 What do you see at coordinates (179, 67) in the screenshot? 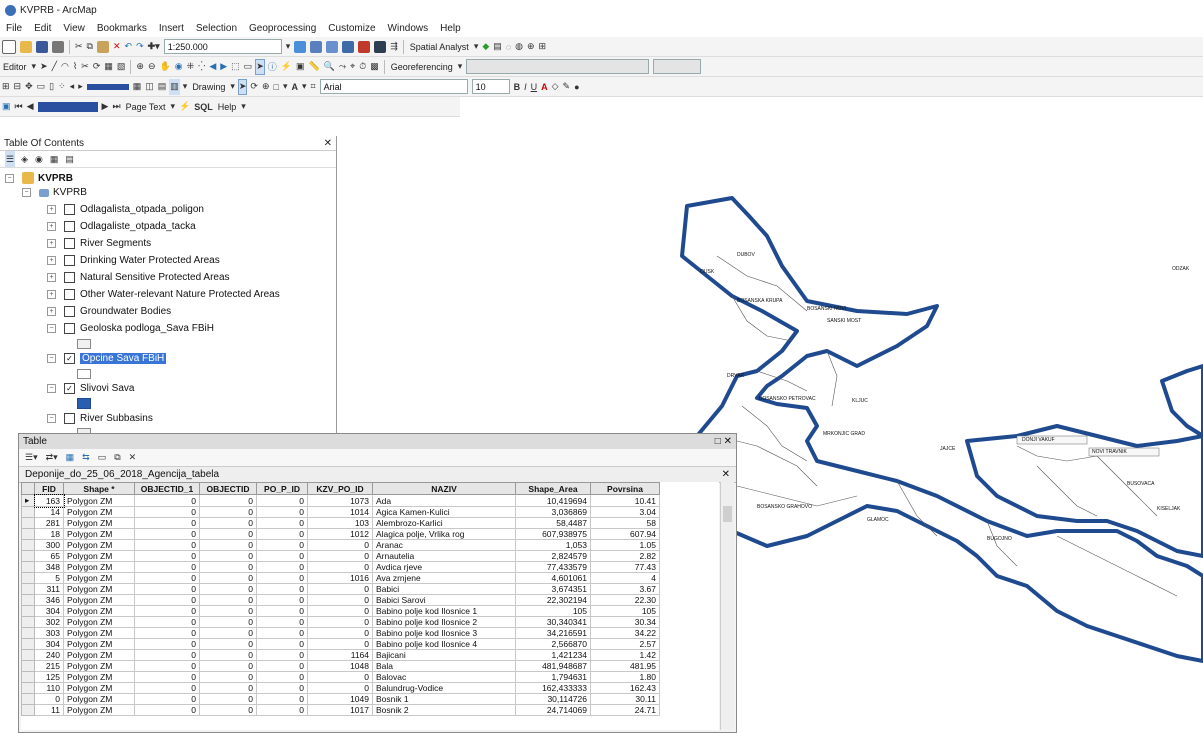
I see `full-extent-icon: ◉` at bounding box center [179, 67].